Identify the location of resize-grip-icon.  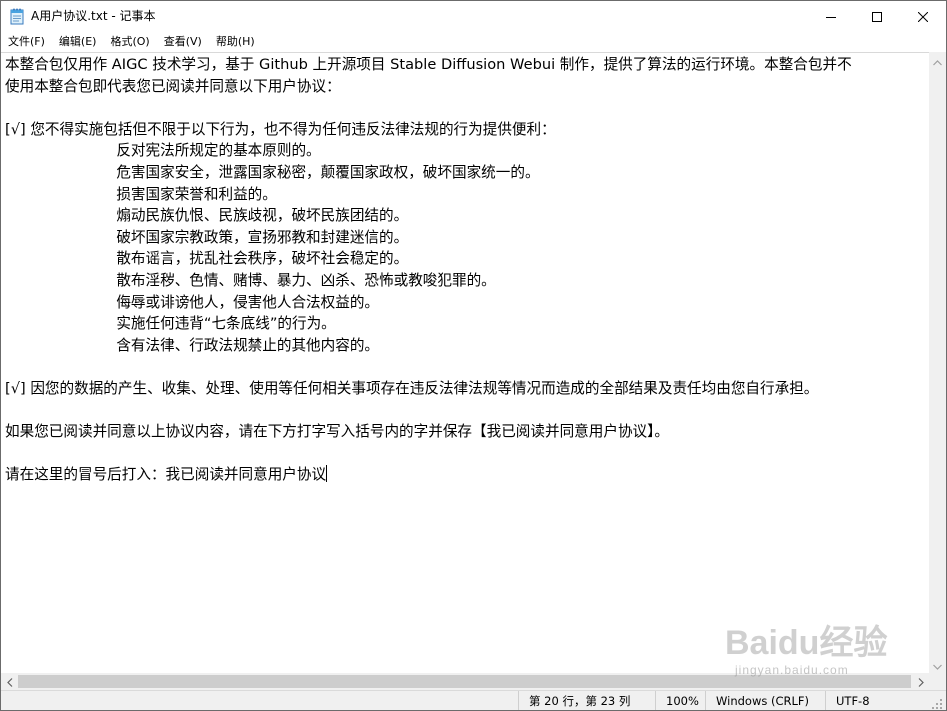
(937, 702).